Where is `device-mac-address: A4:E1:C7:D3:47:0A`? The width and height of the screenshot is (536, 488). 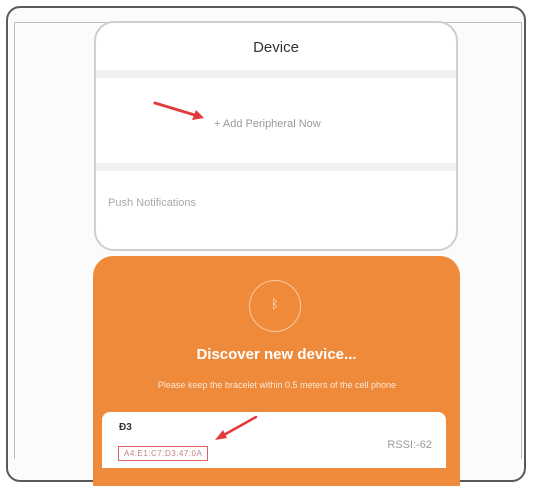 device-mac-address: A4:E1:C7:D3:47:0A is located at coordinates (163, 453).